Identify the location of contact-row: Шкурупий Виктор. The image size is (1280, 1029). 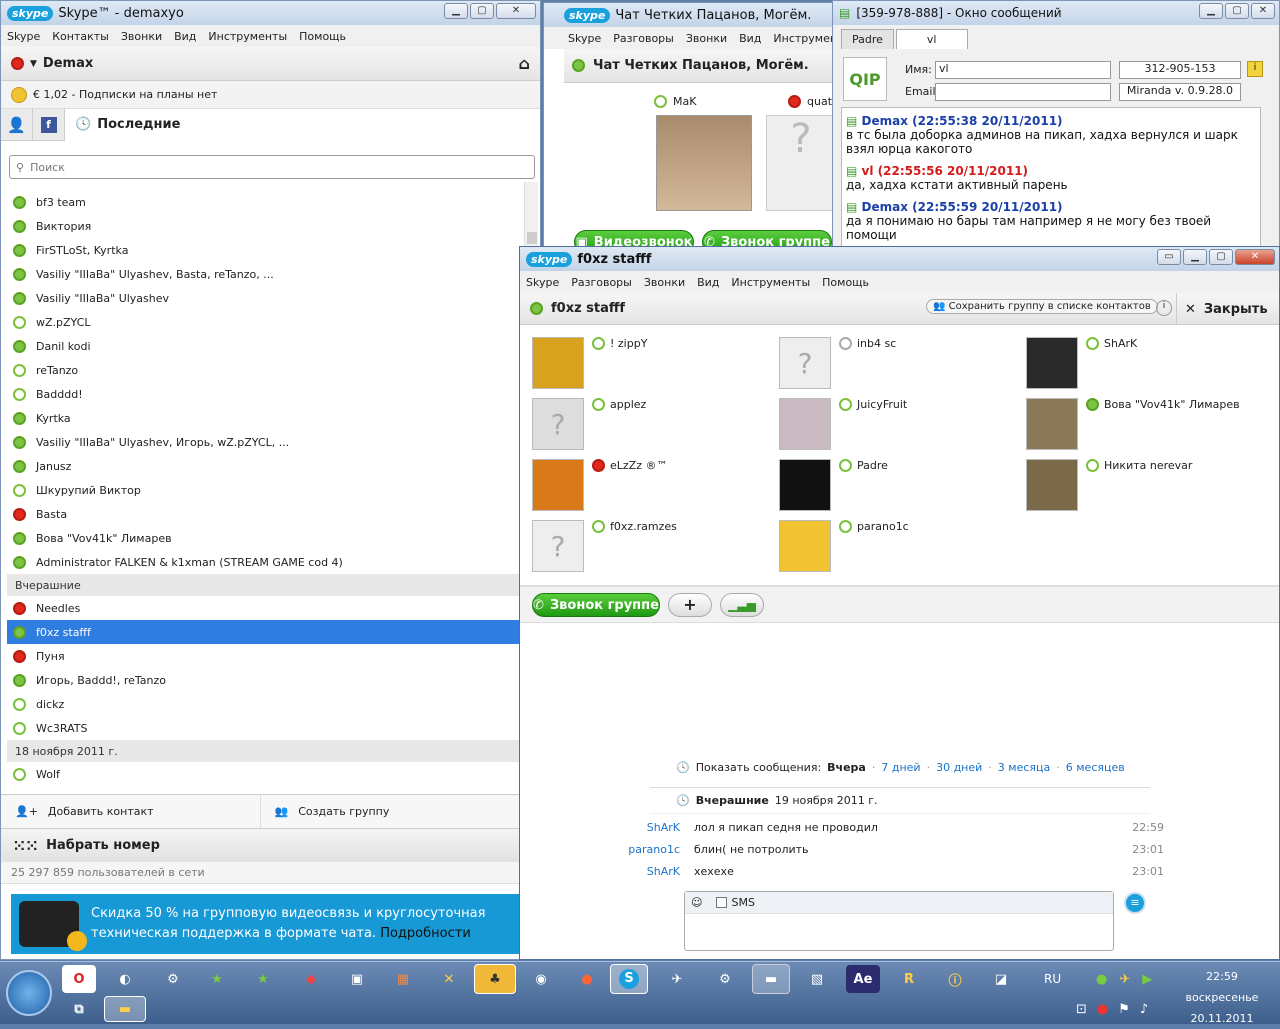
(263, 490).